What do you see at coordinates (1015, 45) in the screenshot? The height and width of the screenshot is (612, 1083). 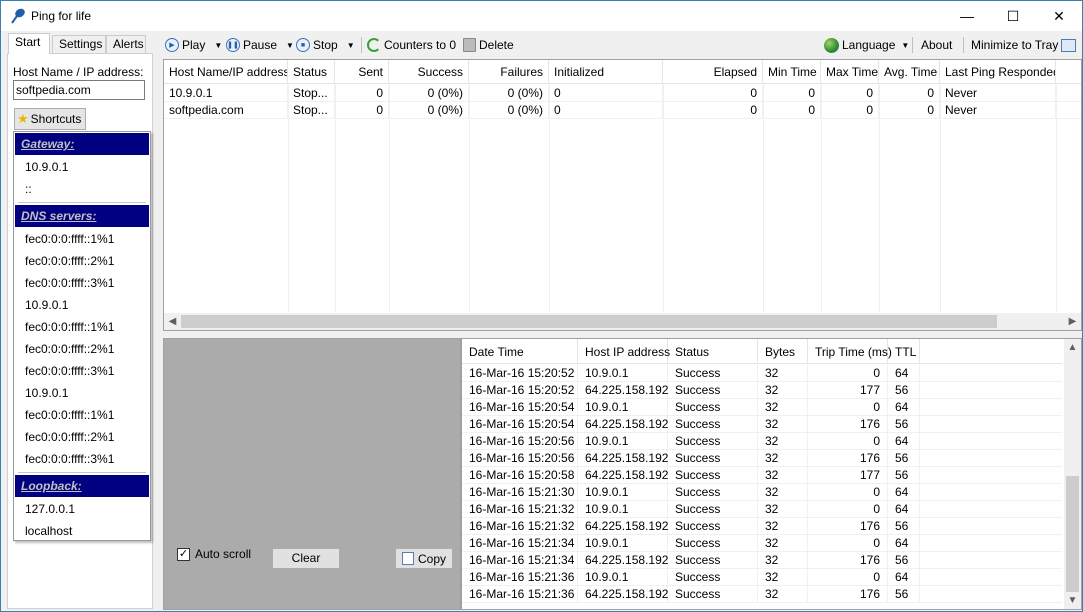 I see `minimize-tray-label: Minimize to Tray` at bounding box center [1015, 45].